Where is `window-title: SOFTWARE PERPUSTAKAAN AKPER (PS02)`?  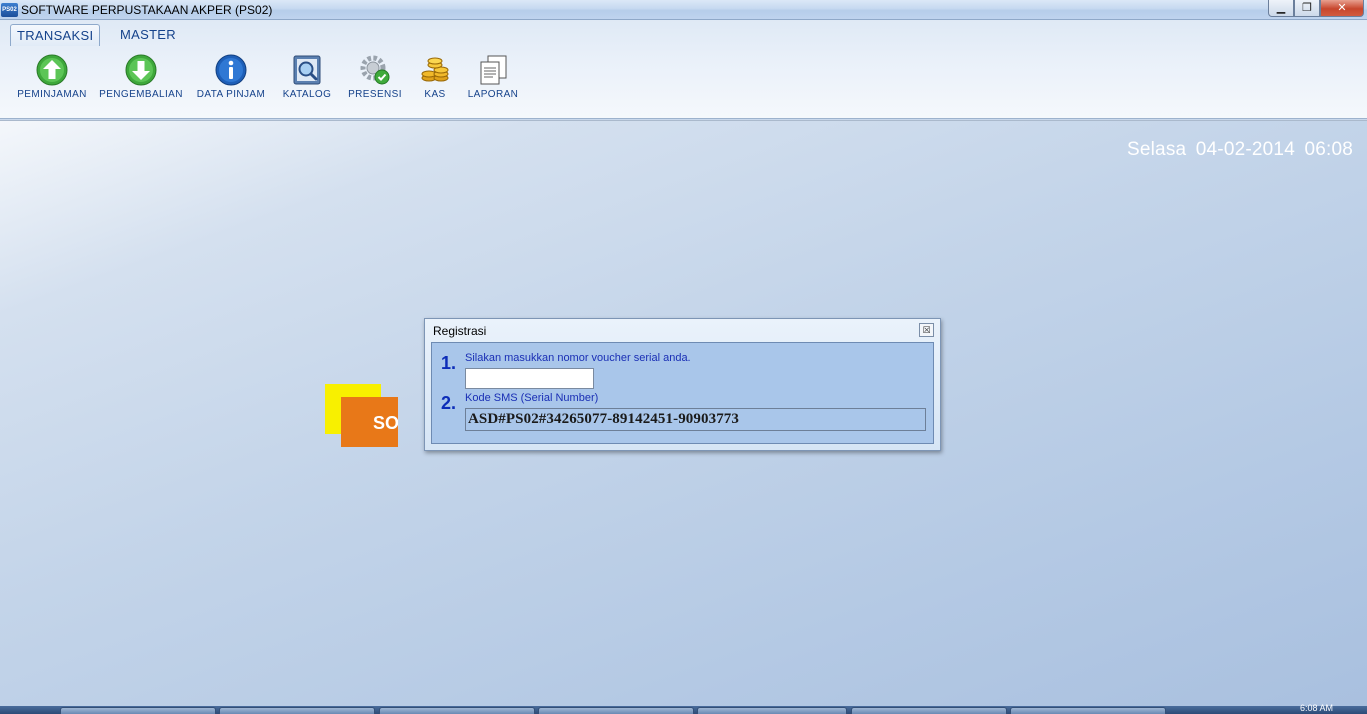 window-title: SOFTWARE PERPUSTAKAAN AKPER (PS02) is located at coordinates (147, 10).